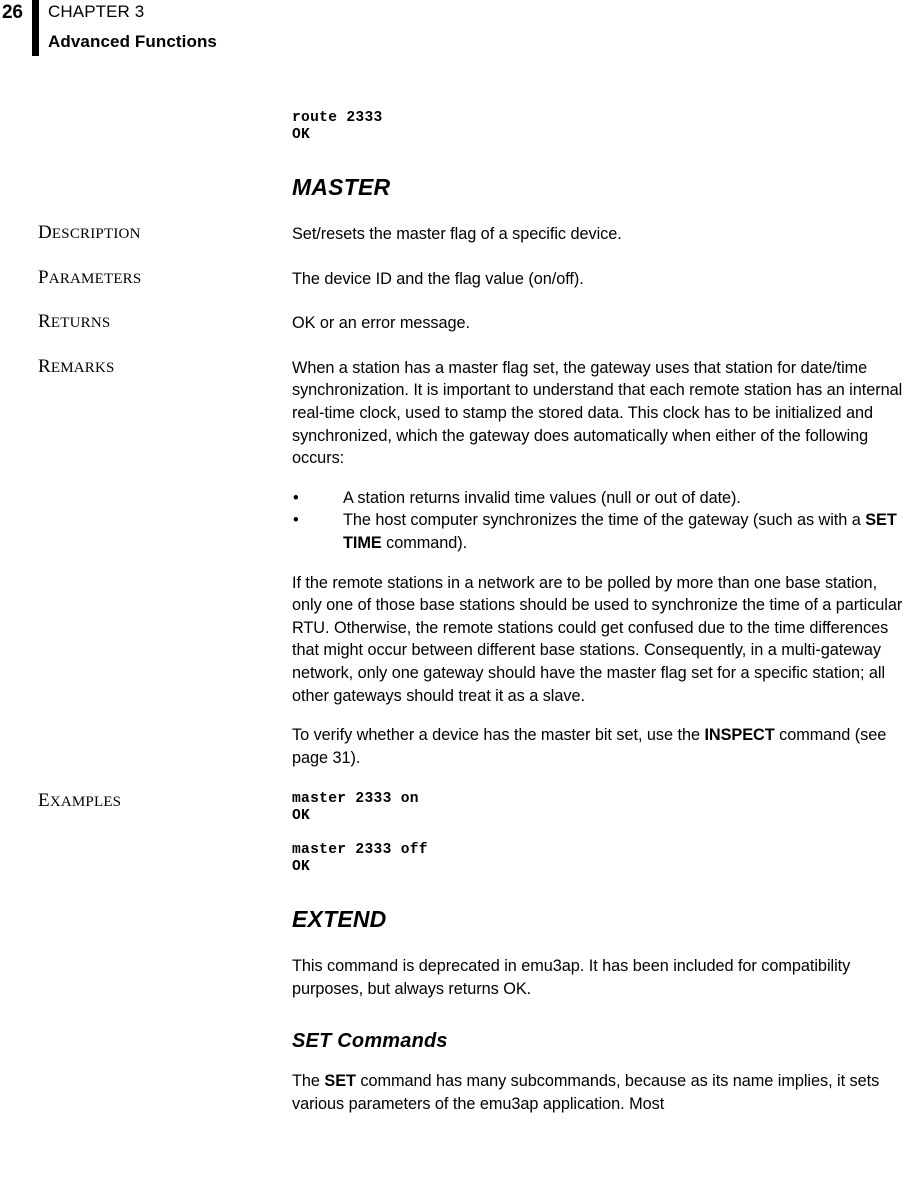 This screenshot has height=1185, width=911. I want to click on top-code-row: route 2333 OK, so click(455, 127).